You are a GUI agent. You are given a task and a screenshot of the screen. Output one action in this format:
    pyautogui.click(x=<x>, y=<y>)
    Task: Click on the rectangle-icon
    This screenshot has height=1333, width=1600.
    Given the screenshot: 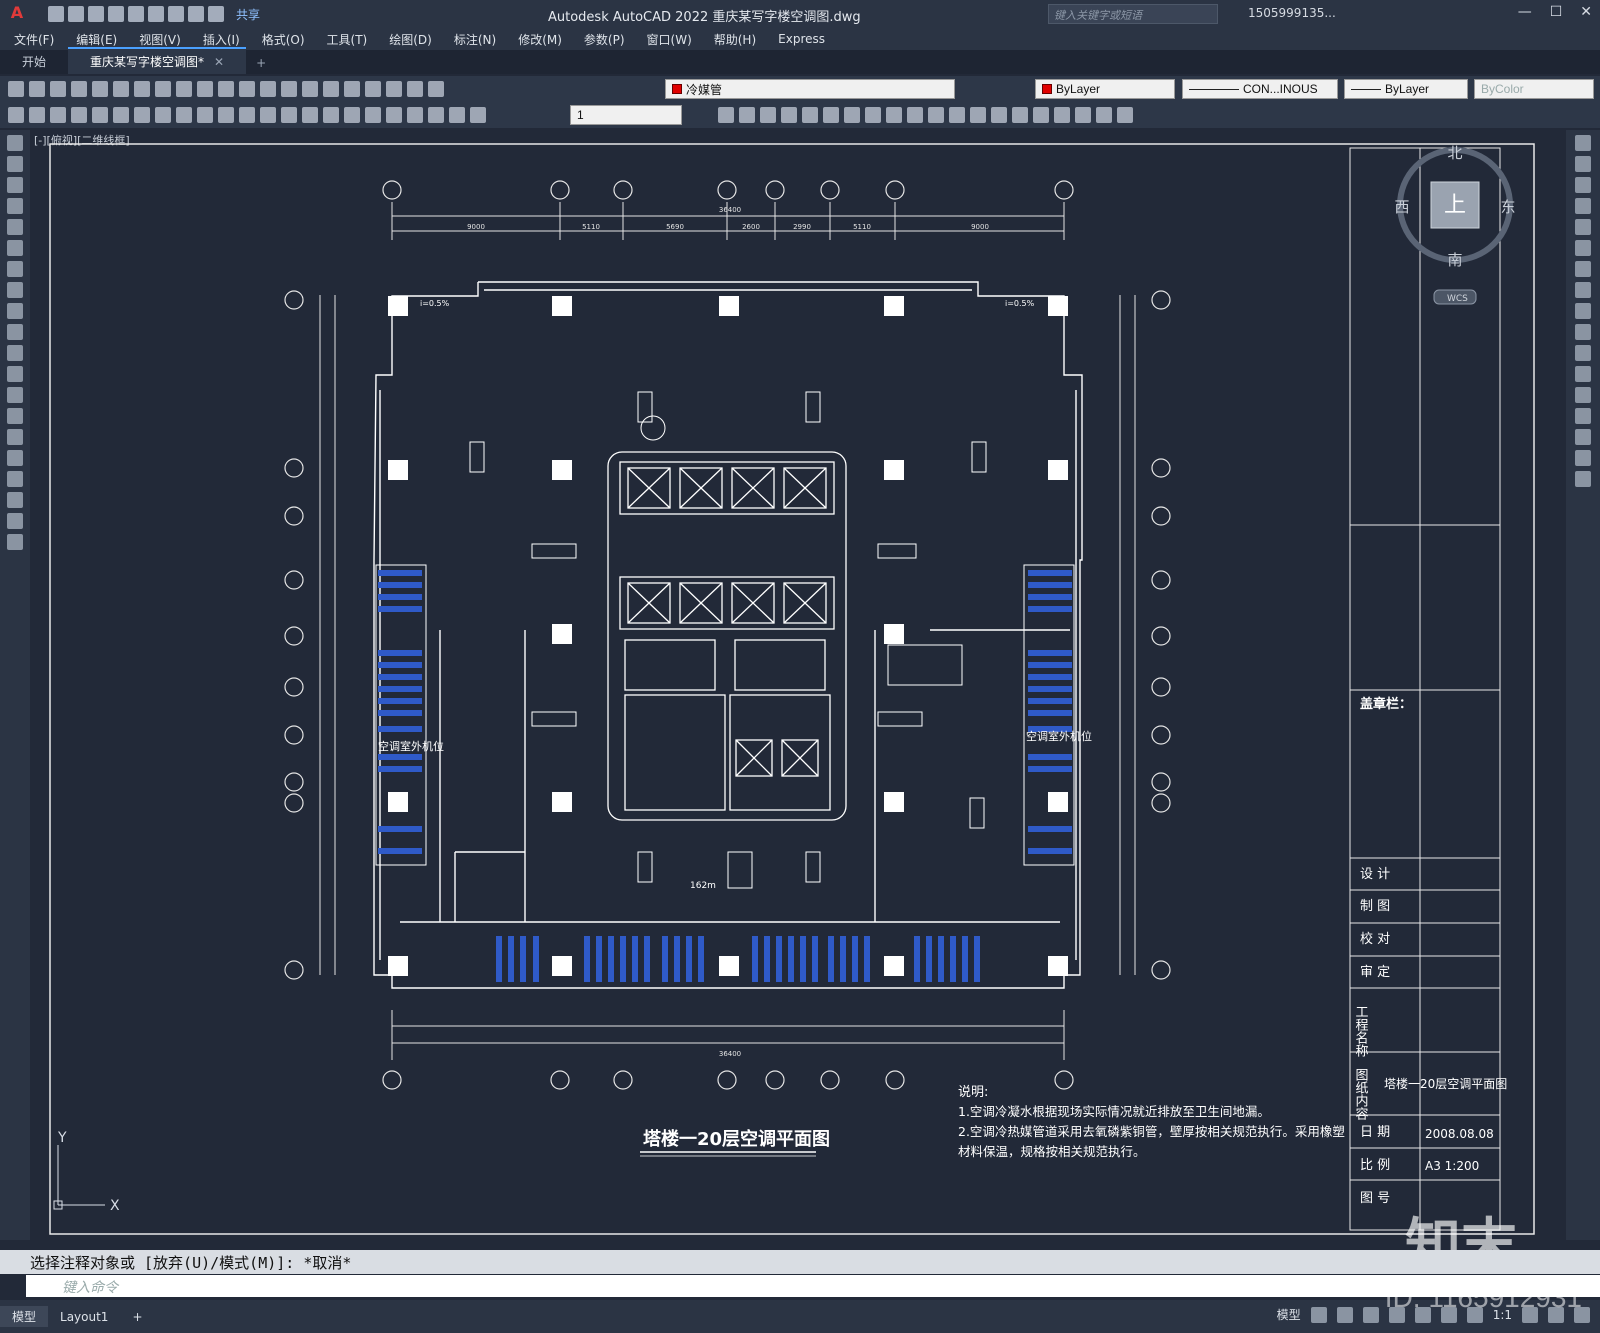 What is the action you would take?
    pyautogui.click(x=15, y=227)
    